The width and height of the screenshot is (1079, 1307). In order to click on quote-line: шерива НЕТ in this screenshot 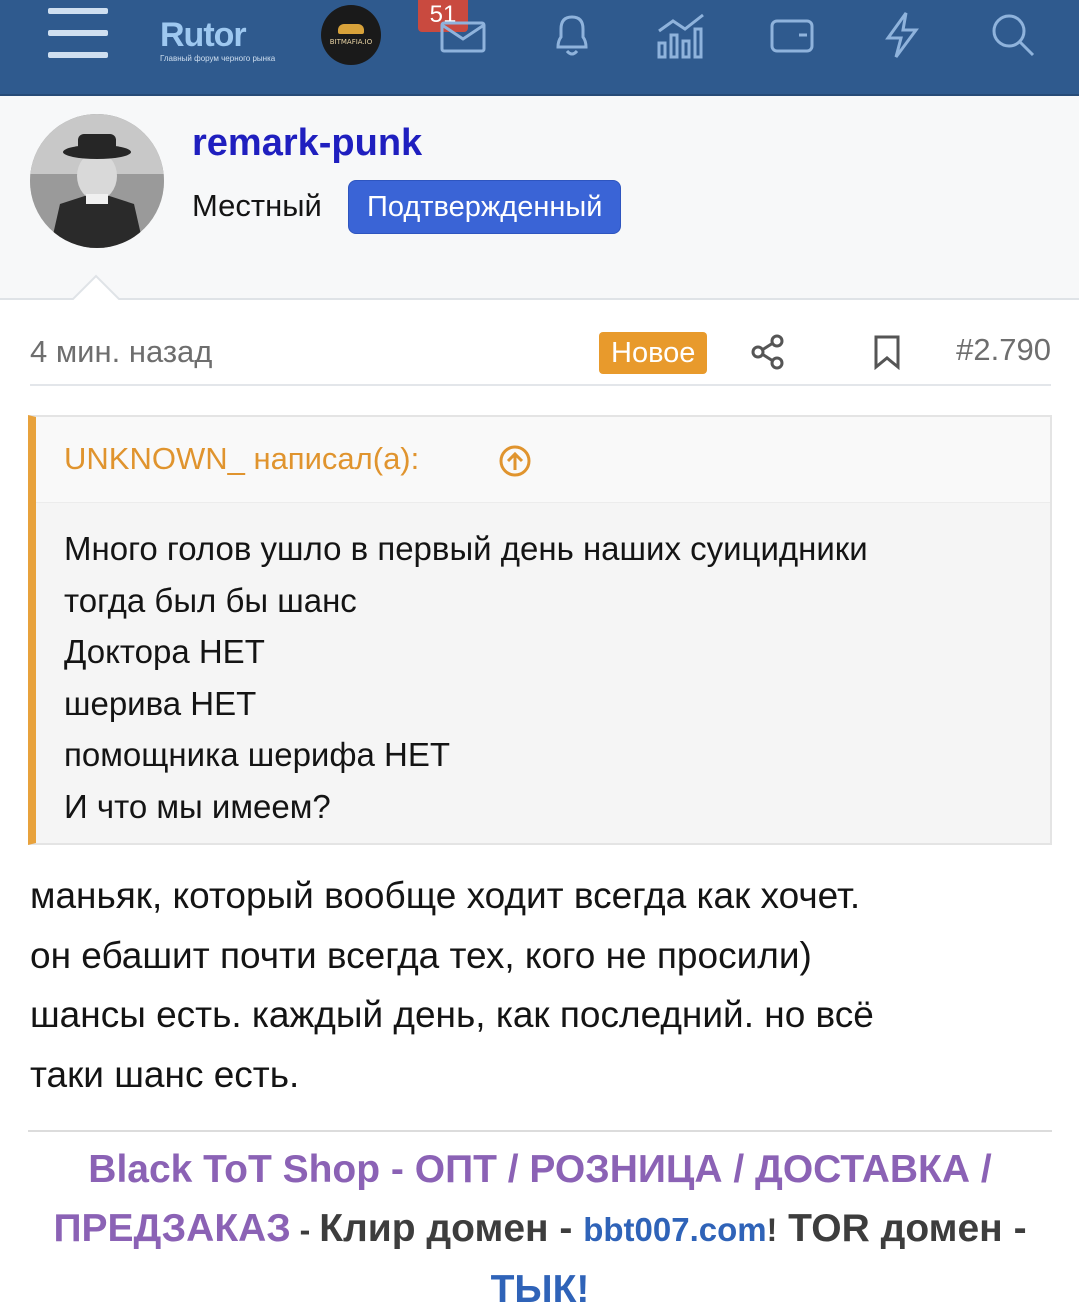, I will do `click(160, 703)`.